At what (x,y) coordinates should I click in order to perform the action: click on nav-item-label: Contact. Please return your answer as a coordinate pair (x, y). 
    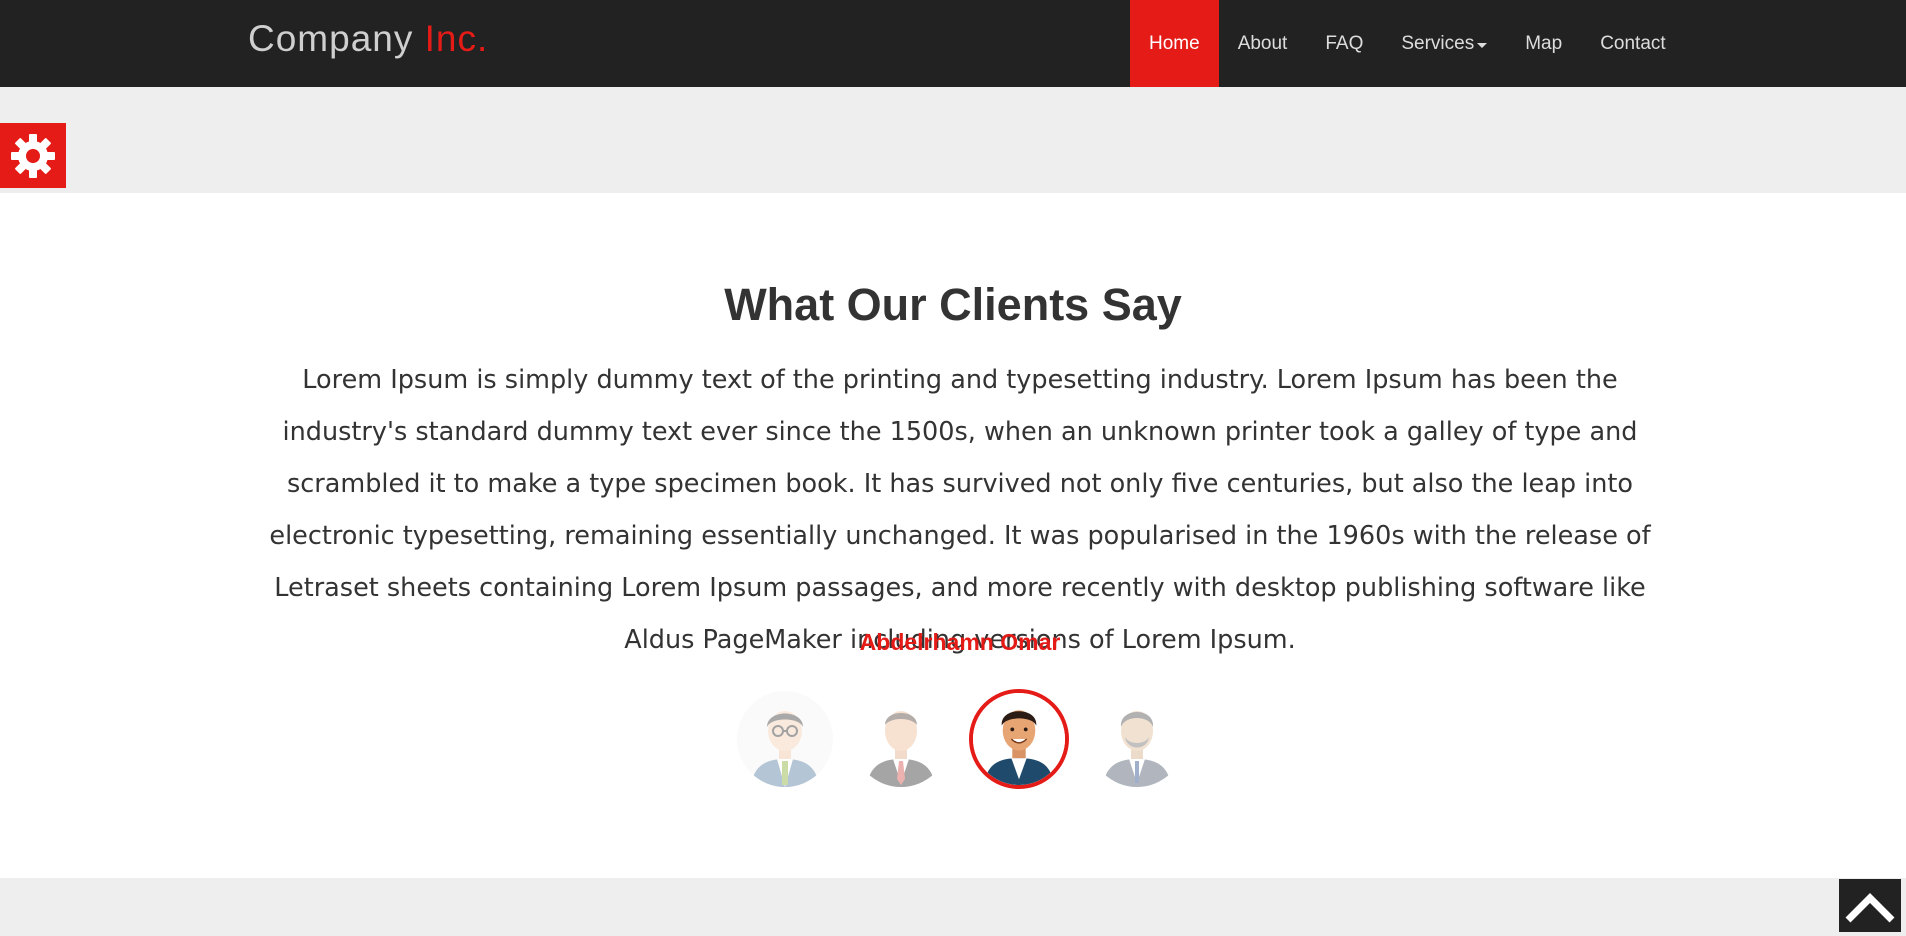
    Looking at the image, I should click on (1633, 43).